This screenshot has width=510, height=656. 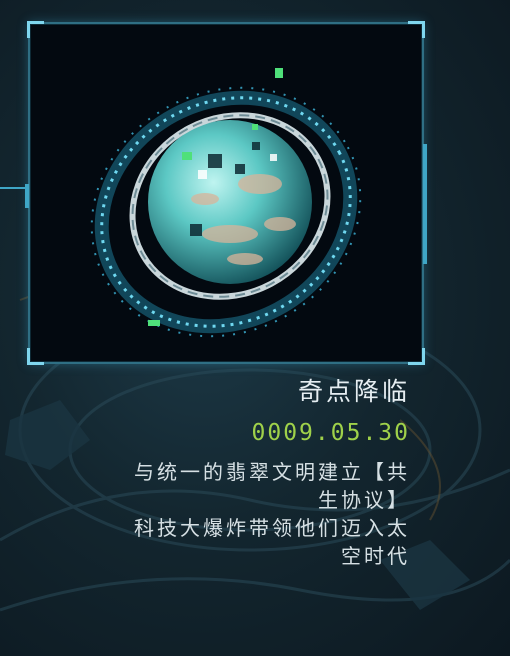 I want to click on event-title: 奇点降临, so click(x=353, y=391).